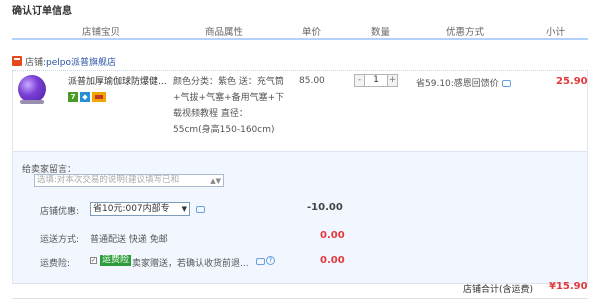  I want to click on qty-plus-button: +, so click(392, 80).